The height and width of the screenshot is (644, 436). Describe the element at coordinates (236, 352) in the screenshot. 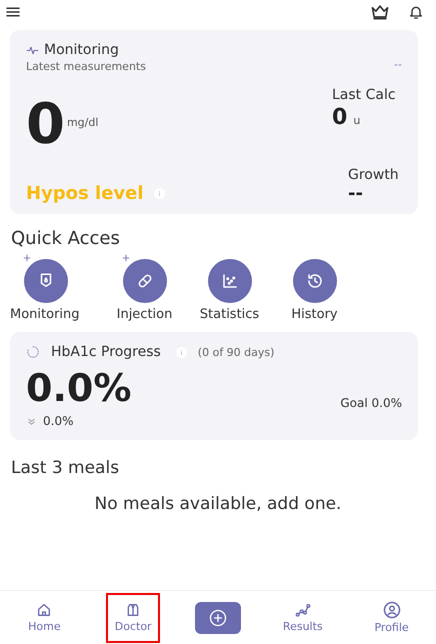

I see `days-count: (0 of 90 days)` at that location.